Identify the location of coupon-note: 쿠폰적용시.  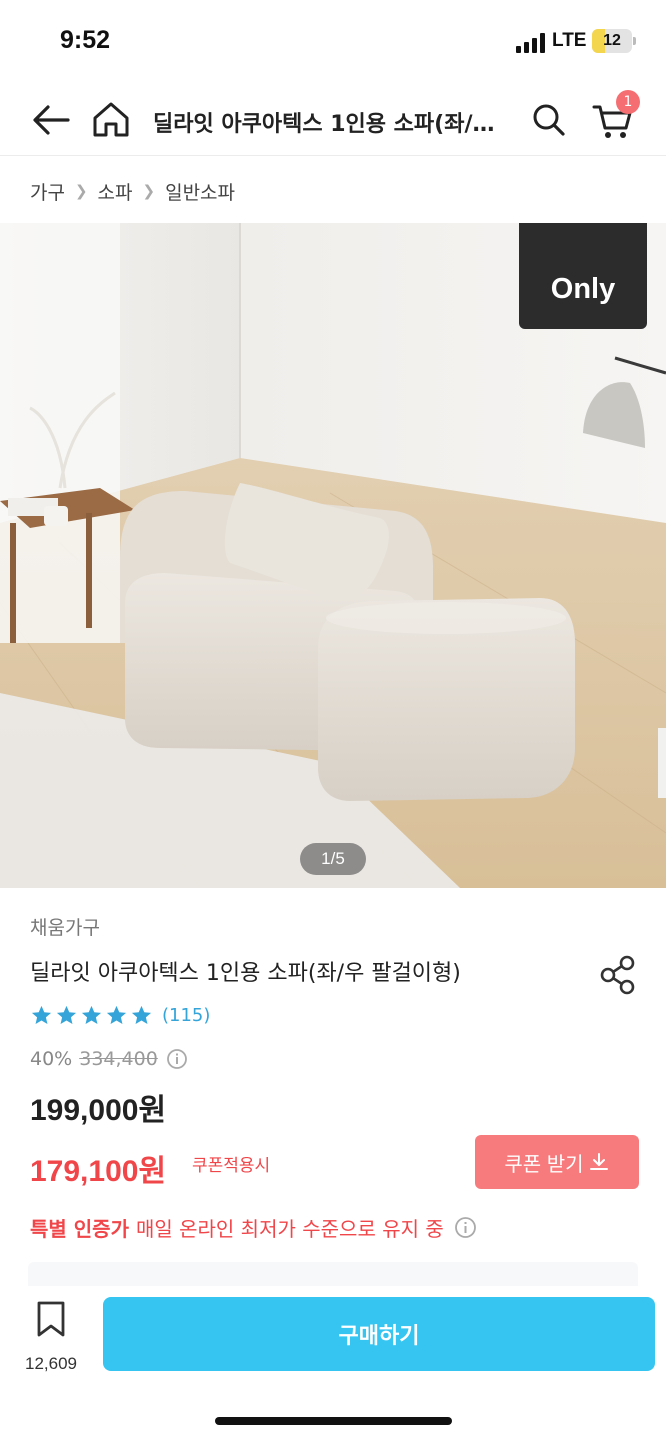
(231, 1166).